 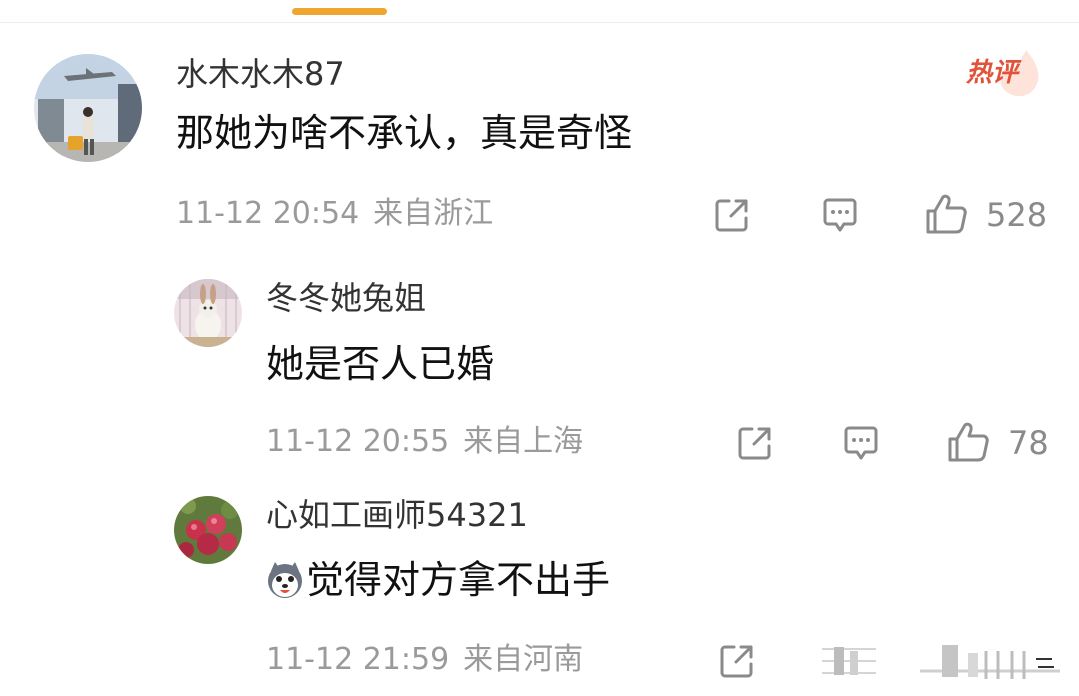 I want to click on location: 来自河南, so click(x=523, y=659).